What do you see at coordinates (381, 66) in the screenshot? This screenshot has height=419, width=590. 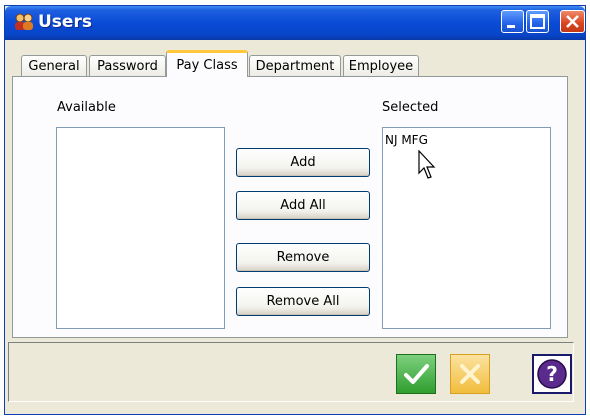 I see `tab-employee: Employee` at bounding box center [381, 66].